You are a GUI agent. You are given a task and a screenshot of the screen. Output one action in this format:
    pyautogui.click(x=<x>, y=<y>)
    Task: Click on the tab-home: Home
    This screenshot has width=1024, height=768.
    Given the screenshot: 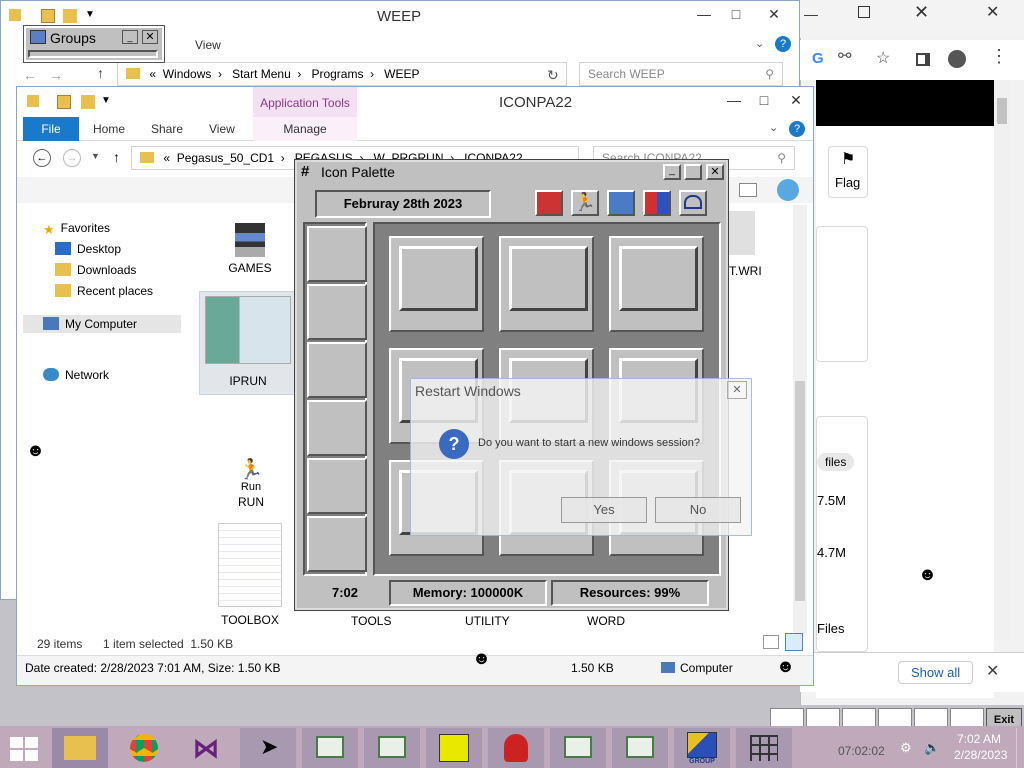 What is the action you would take?
    pyautogui.click(x=109, y=129)
    